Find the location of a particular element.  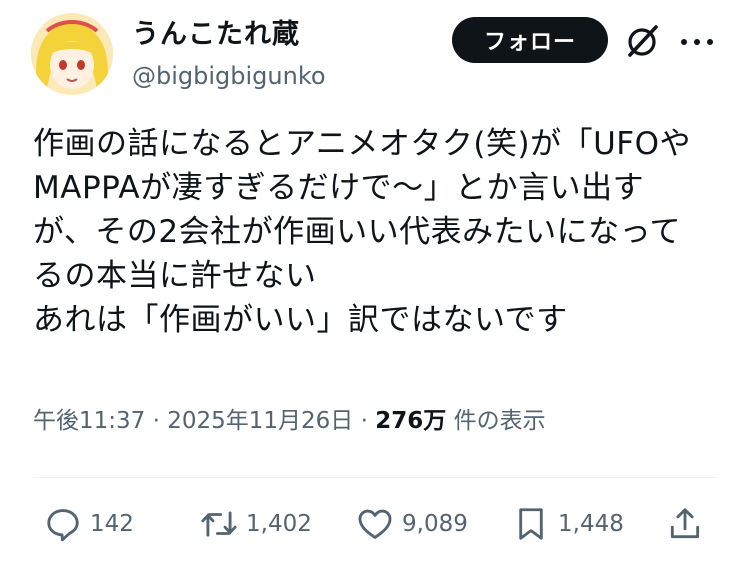

repost-count: 1,402 is located at coordinates (279, 524).